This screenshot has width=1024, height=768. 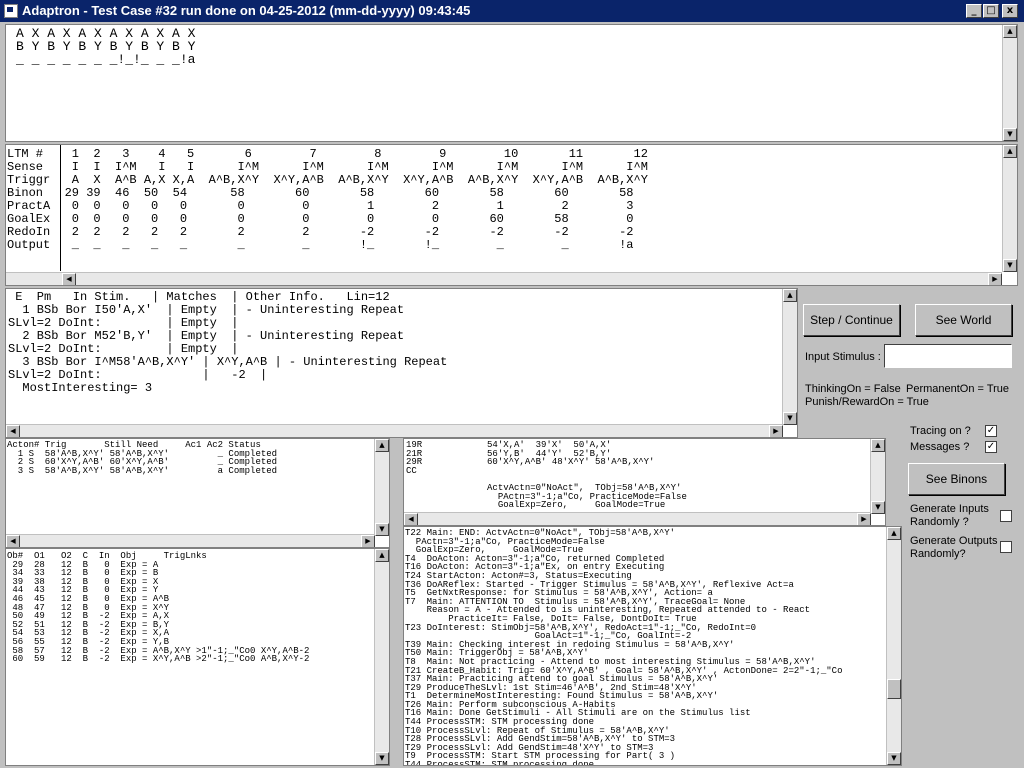 I want to click on generate-outputs-label-line1: Generate Outputs, so click(x=954, y=541).